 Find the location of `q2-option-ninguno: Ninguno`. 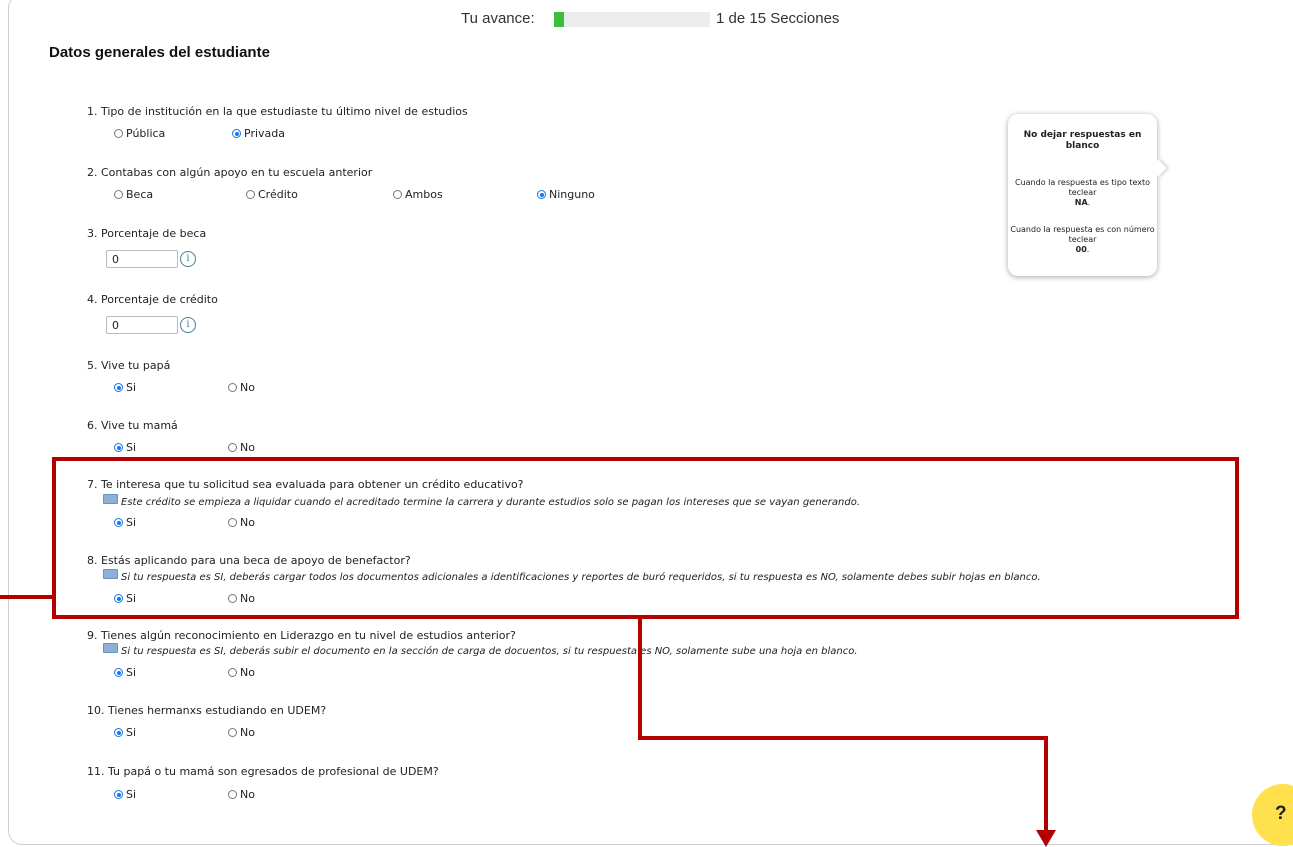

q2-option-ninguno: Ninguno is located at coordinates (566, 194).